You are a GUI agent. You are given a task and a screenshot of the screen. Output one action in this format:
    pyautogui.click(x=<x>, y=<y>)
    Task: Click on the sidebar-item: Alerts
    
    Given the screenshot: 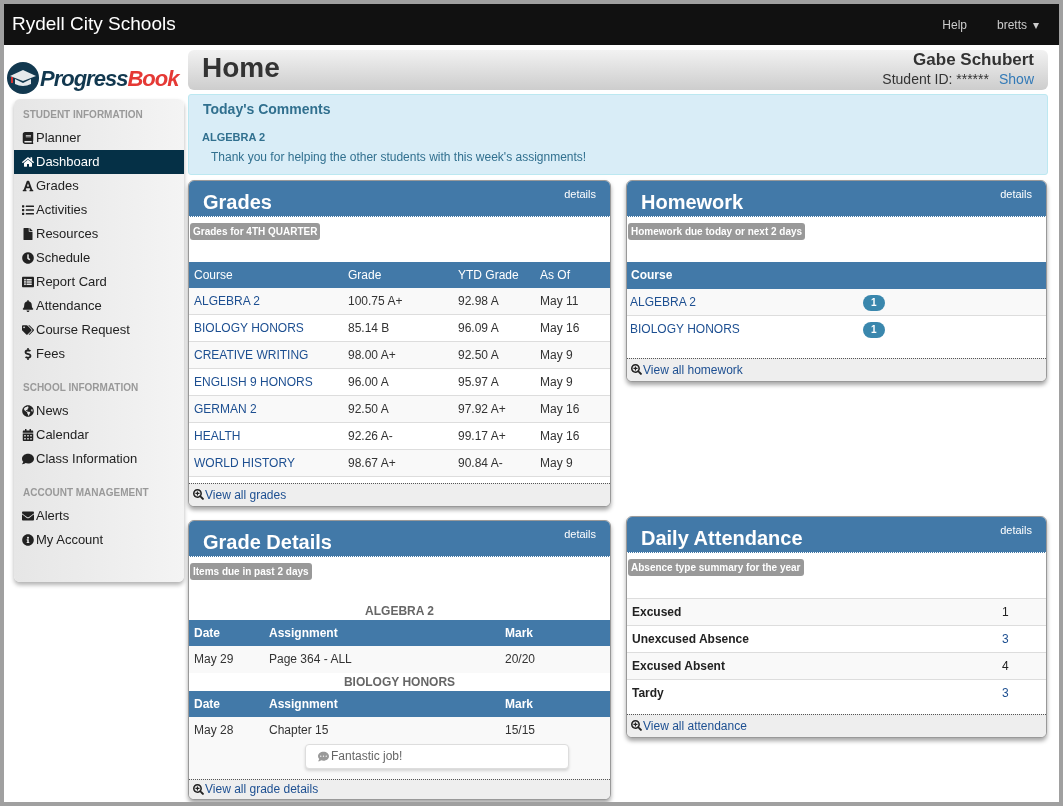 What is the action you would take?
    pyautogui.click(x=99, y=516)
    